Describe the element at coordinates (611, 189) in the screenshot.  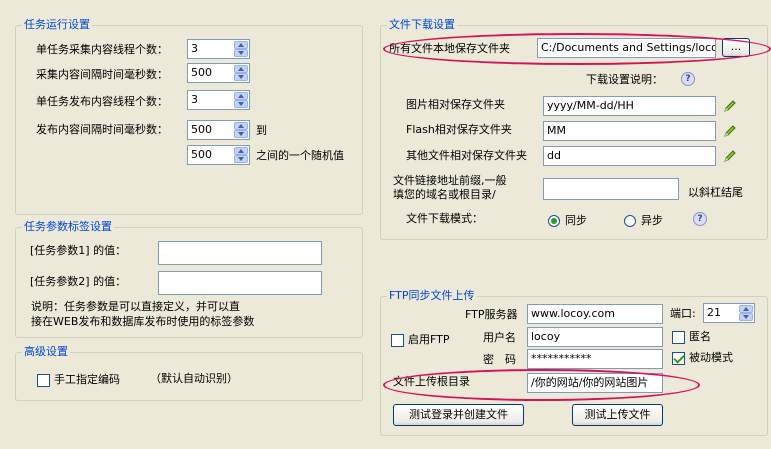
I see `prefix-input` at that location.